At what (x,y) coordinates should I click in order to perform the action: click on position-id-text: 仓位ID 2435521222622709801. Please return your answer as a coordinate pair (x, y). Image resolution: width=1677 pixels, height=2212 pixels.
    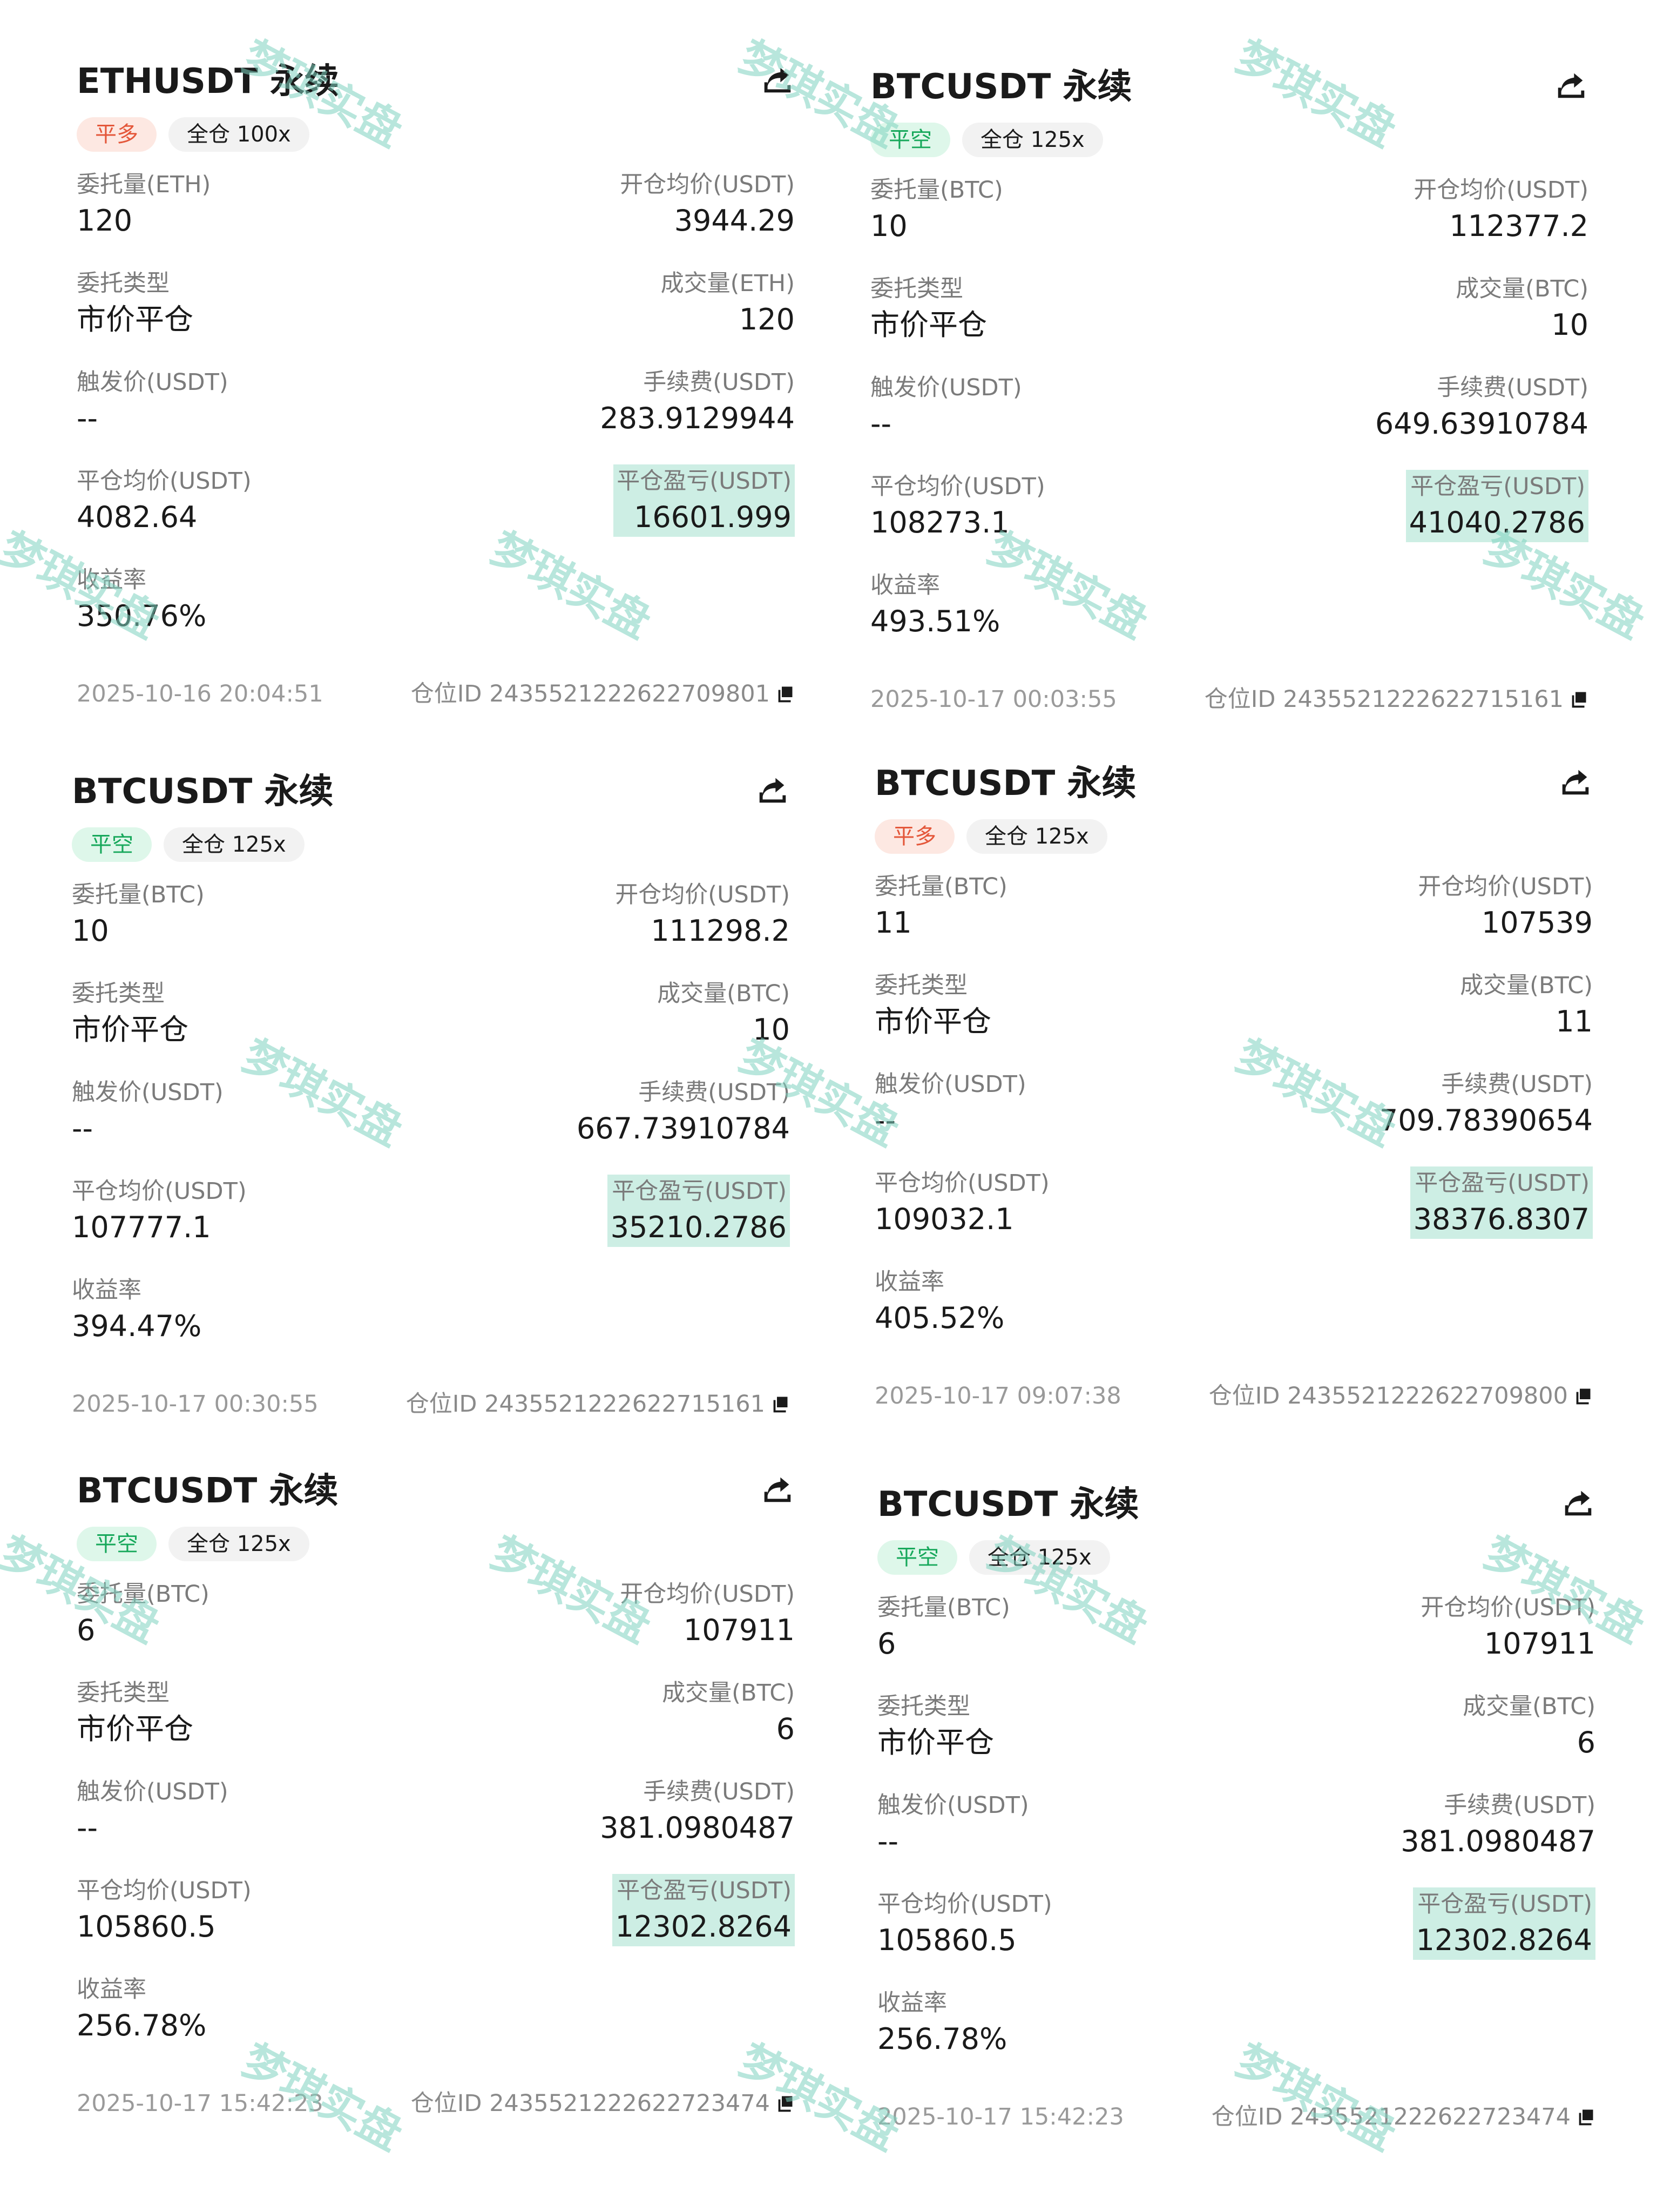
    Looking at the image, I should click on (590, 693).